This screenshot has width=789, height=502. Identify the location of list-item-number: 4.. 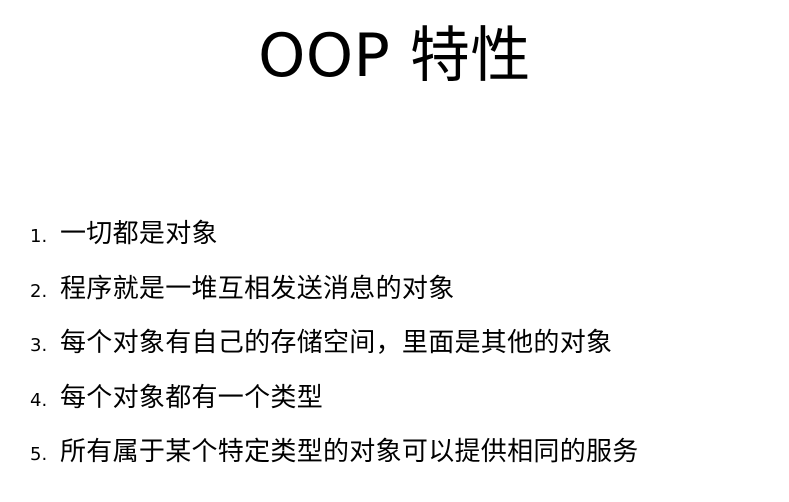
(39, 400).